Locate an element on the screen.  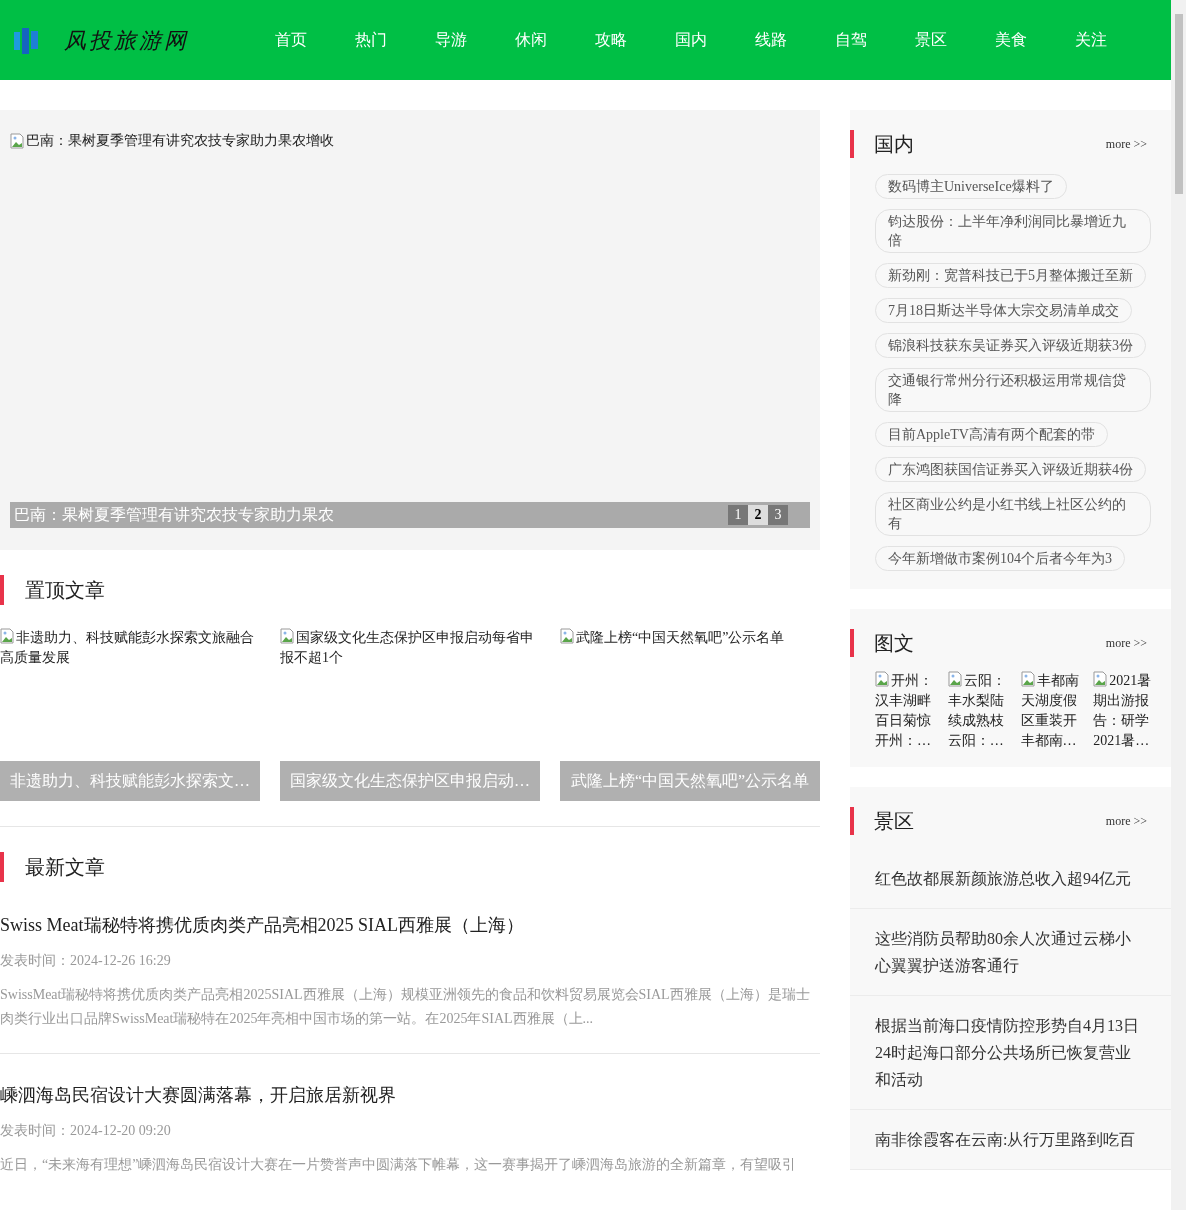
slider-page-button: 2 is located at coordinates (758, 515).